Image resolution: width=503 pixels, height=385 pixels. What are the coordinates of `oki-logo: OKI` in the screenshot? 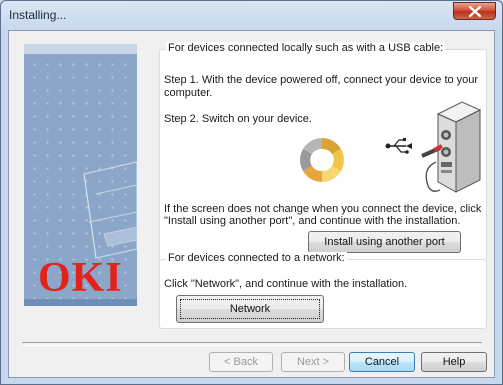 It's located at (80, 278).